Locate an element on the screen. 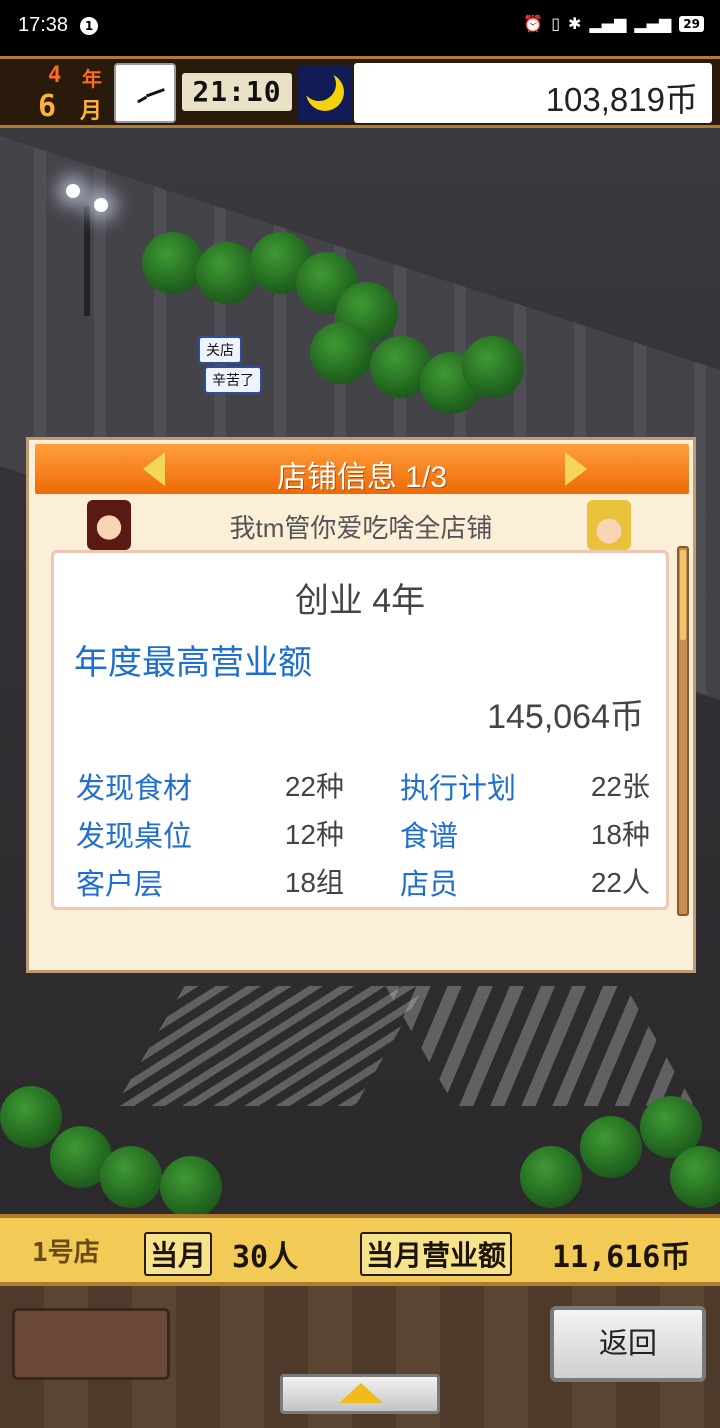 This screenshot has height=1428, width=720. stat-value-tables: 12种 is located at coordinates (314, 834).